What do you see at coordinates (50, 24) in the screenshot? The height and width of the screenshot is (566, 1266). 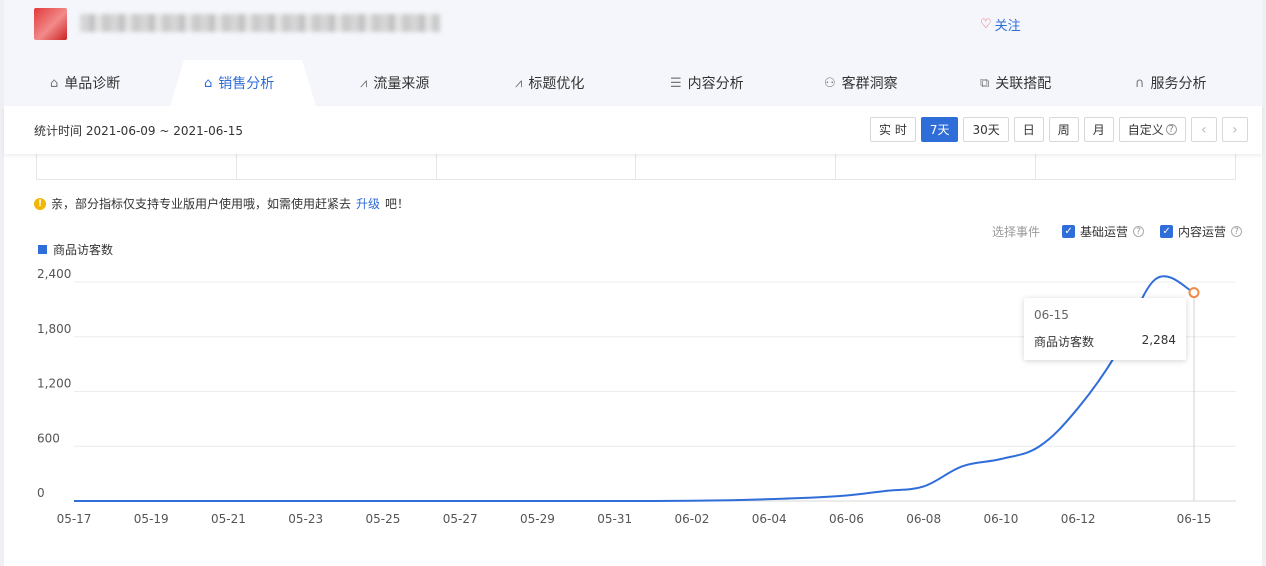 I see `product-thumbnail` at bounding box center [50, 24].